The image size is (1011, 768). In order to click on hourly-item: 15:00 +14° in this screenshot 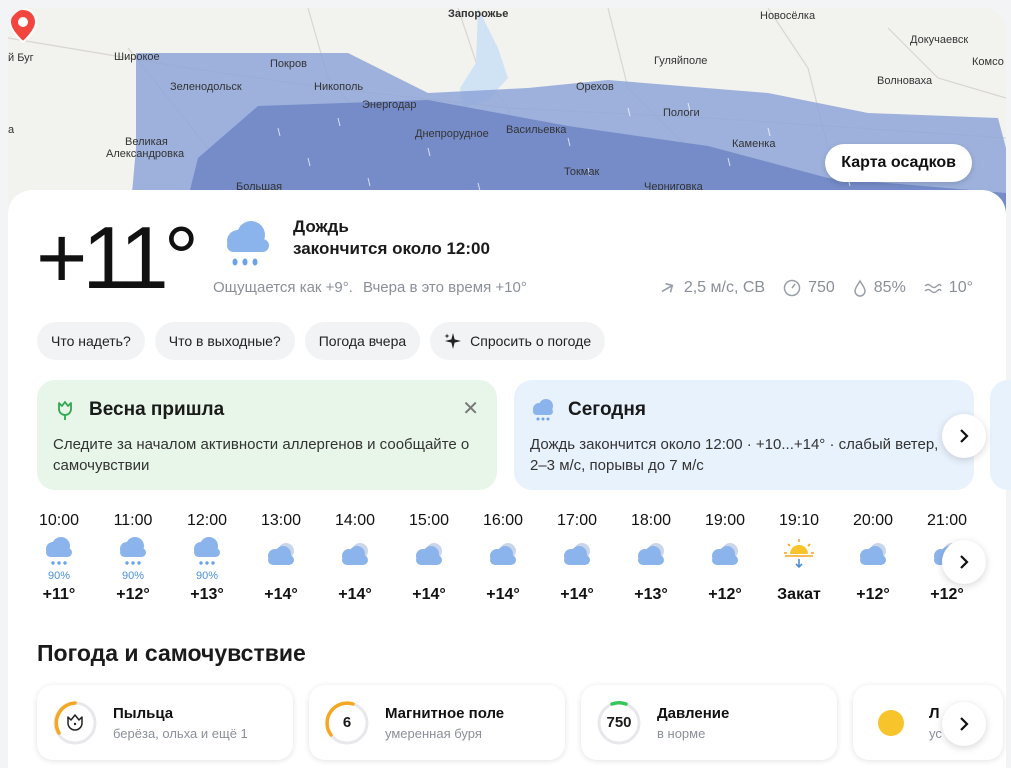, I will do `click(429, 558)`.